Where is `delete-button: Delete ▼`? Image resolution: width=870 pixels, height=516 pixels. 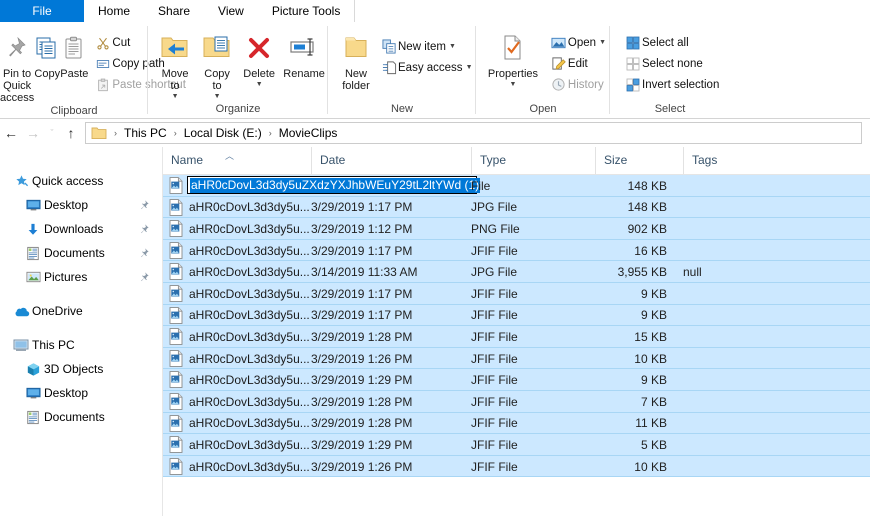 delete-button: Delete ▼ is located at coordinates (259, 57).